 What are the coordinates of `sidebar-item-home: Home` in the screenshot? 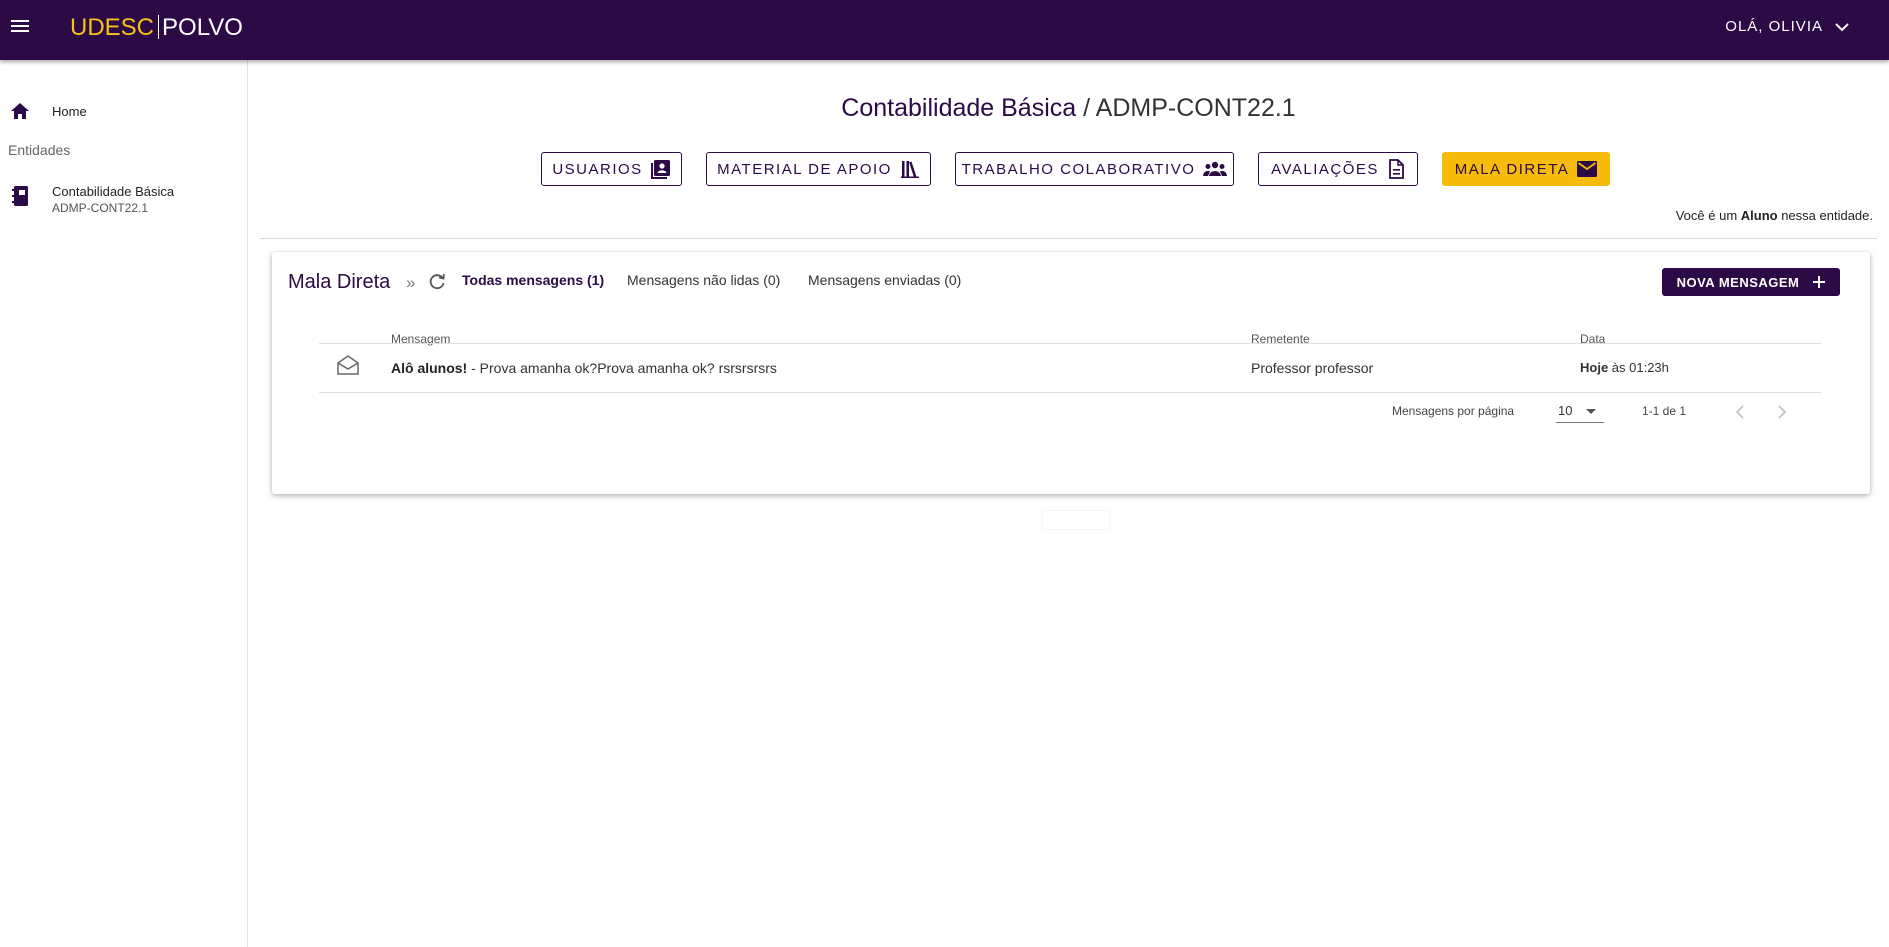 It's located at (123, 112).